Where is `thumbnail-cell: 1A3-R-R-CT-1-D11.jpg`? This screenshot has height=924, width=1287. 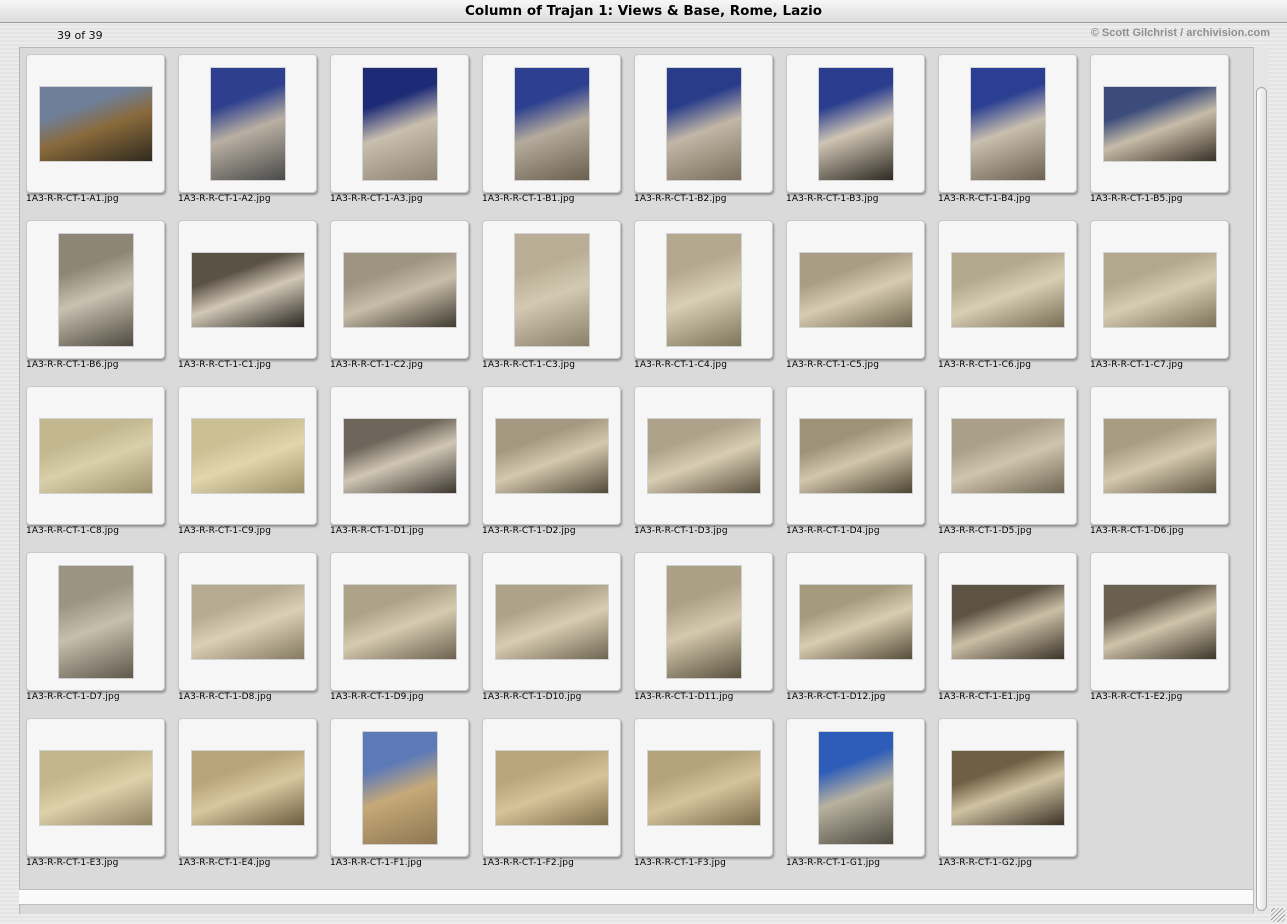 thumbnail-cell: 1A3-R-R-CT-1-D11.jpg is located at coordinates (704, 632).